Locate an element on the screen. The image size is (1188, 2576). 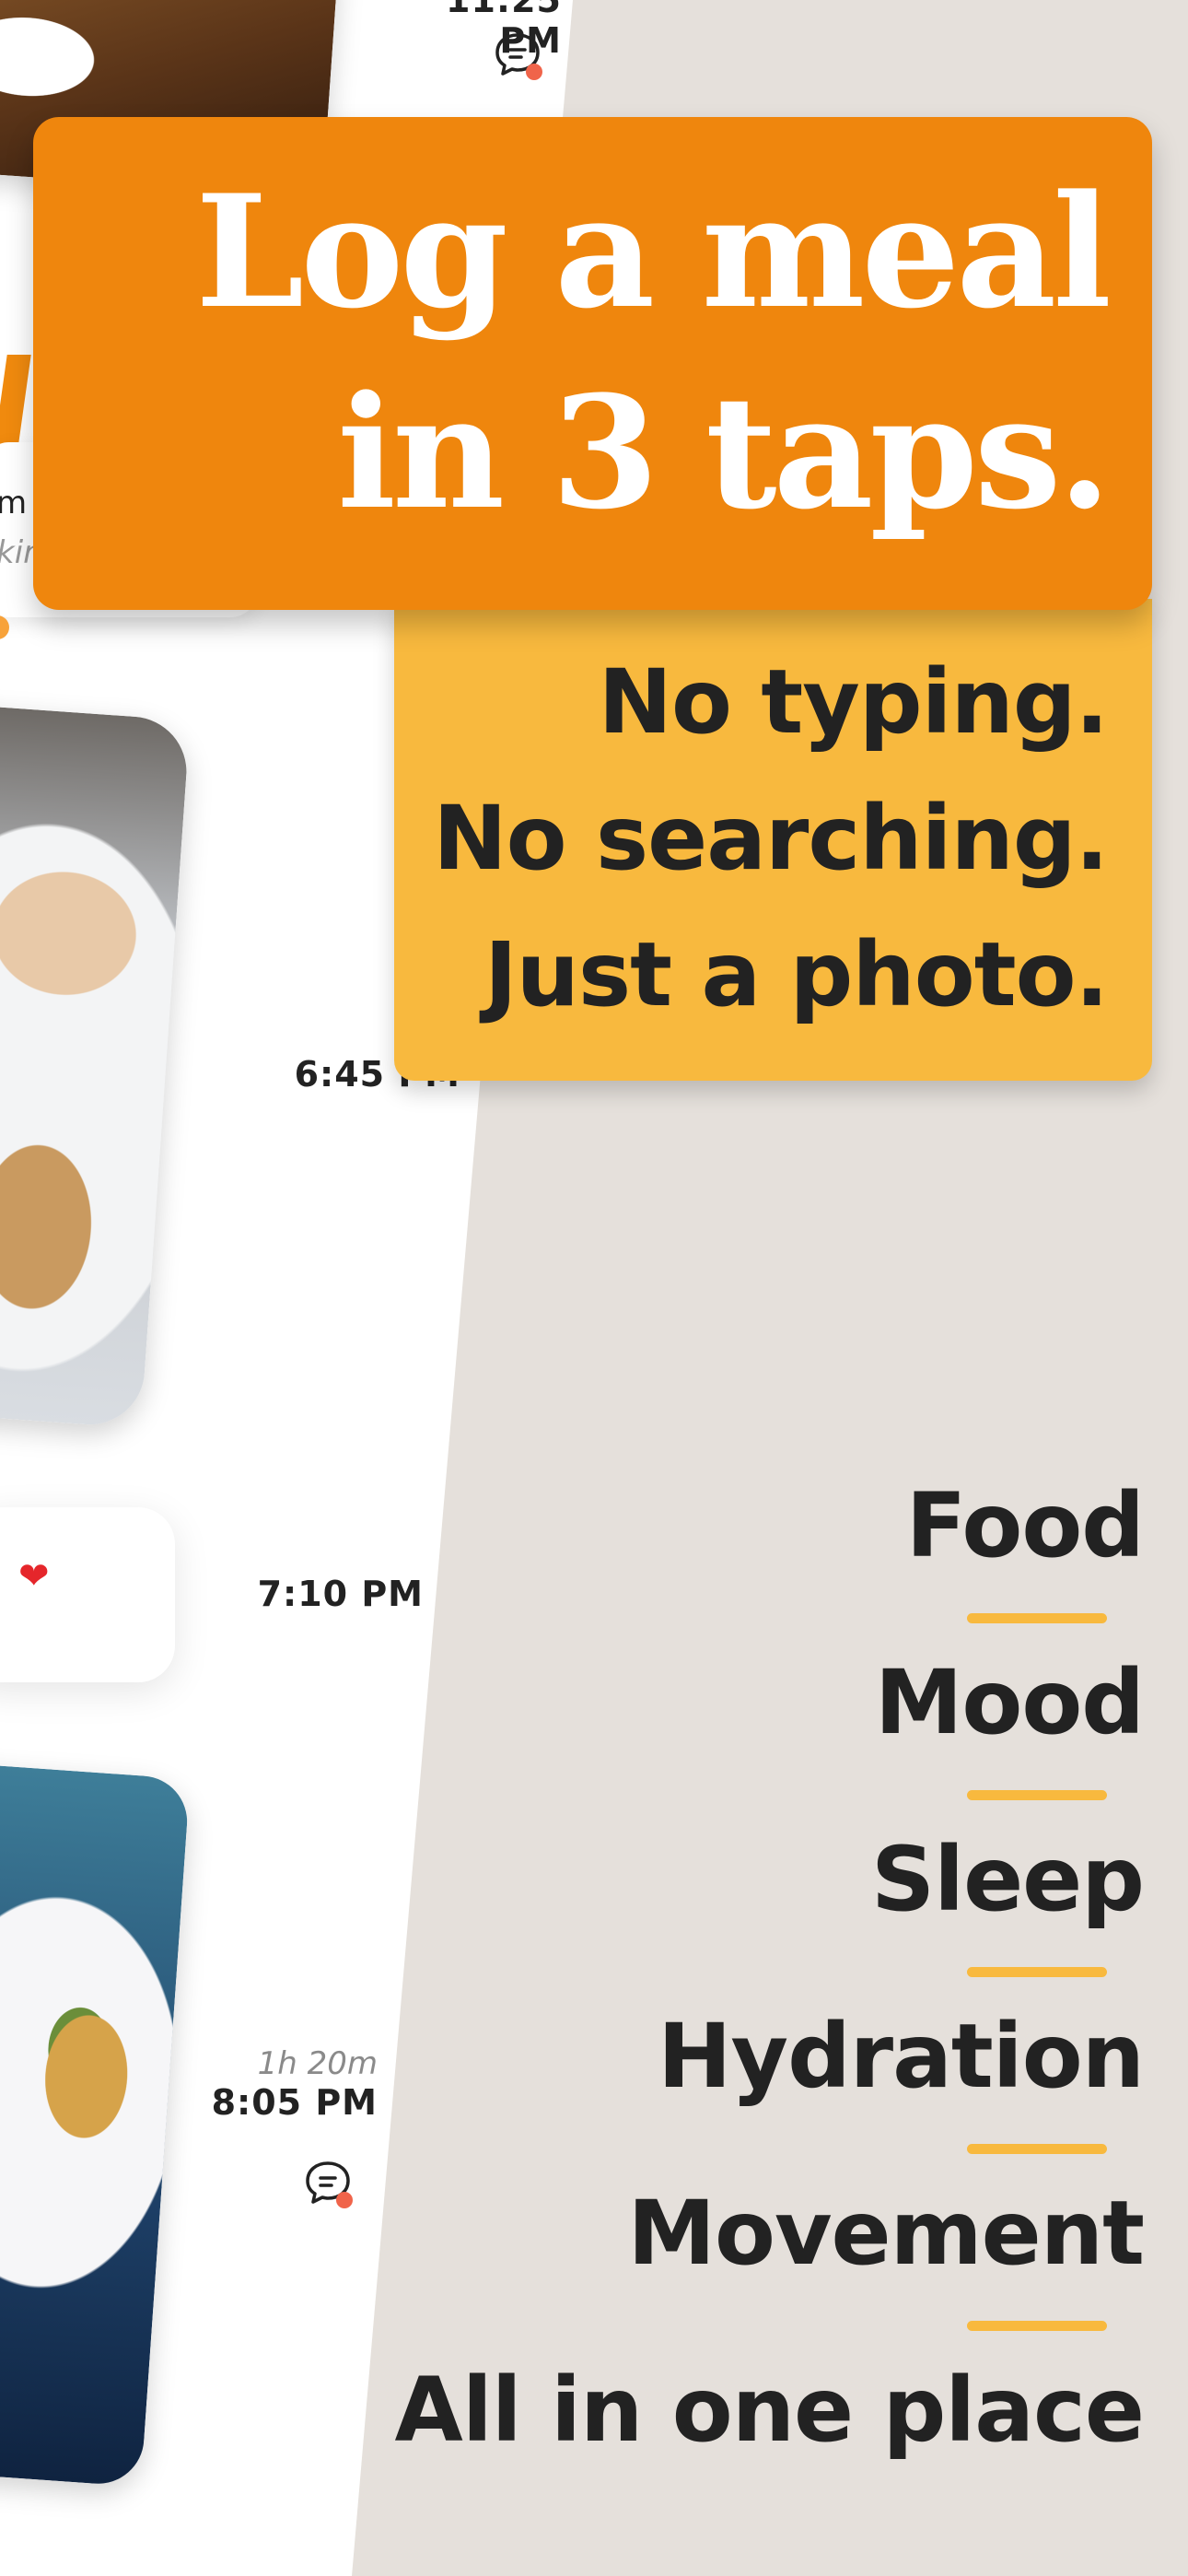
subheadline-line: No searching. is located at coordinates (771, 838).